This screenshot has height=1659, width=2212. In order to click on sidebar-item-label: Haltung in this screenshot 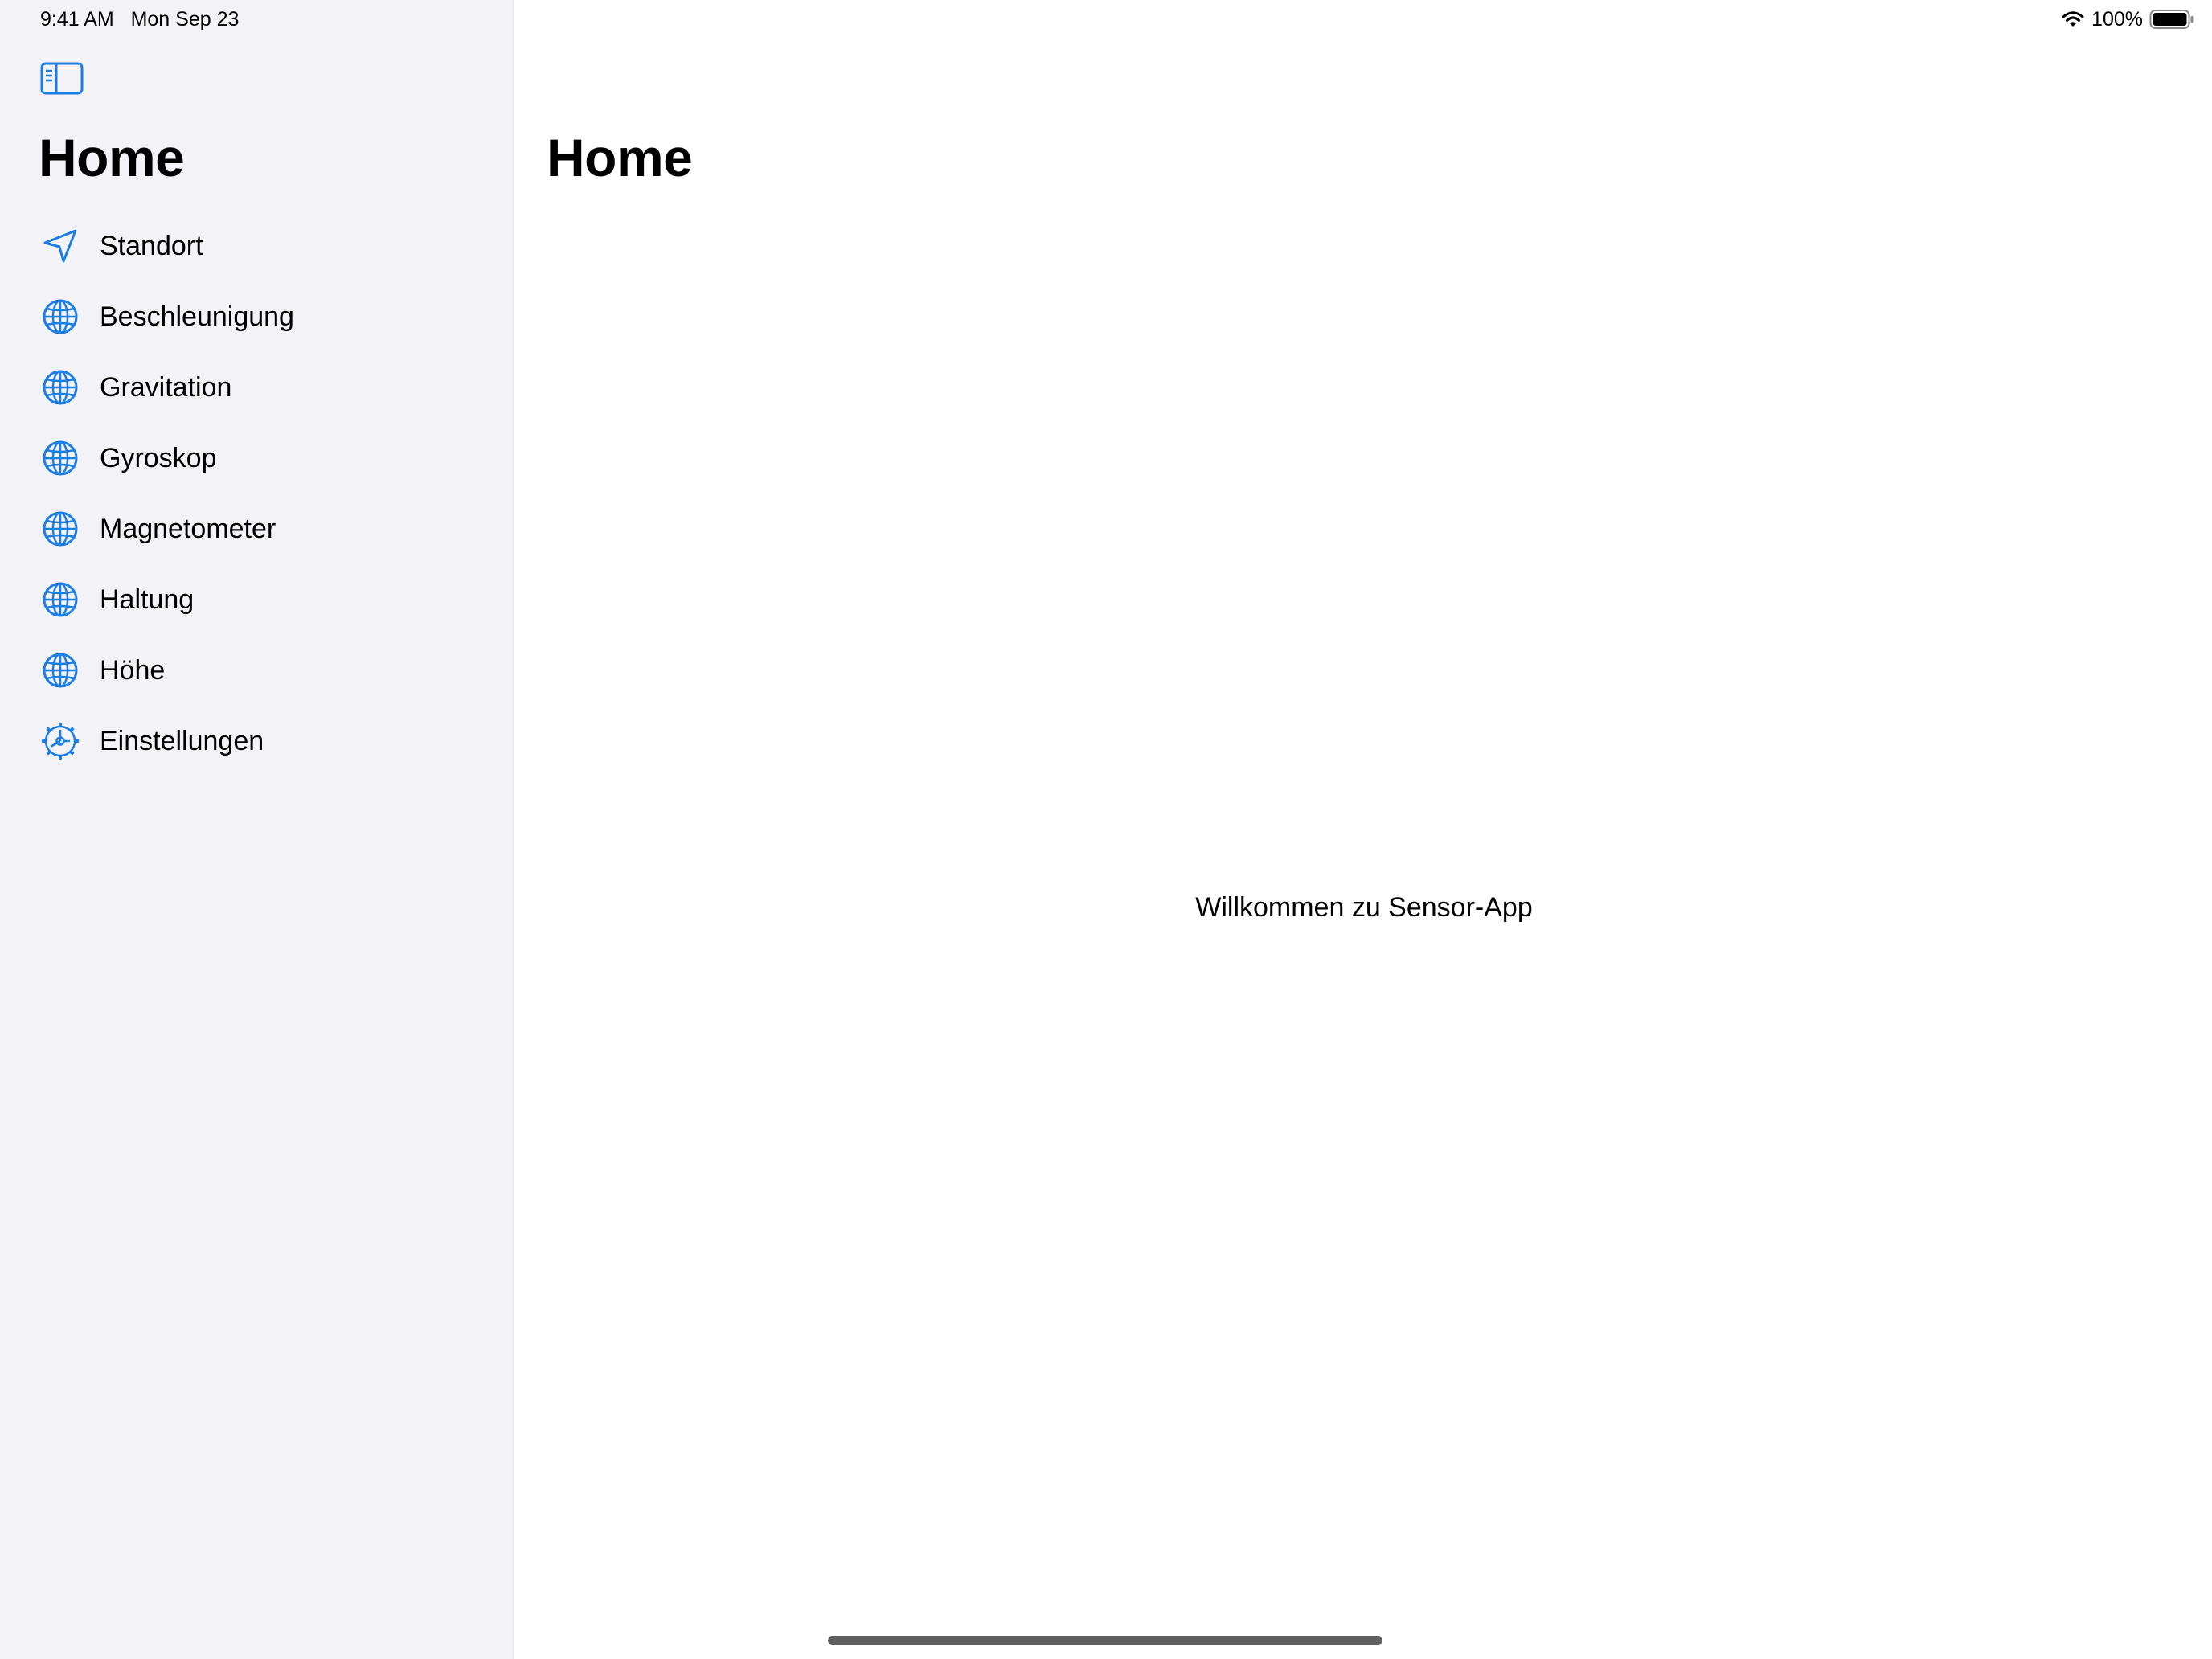, I will do `click(147, 599)`.